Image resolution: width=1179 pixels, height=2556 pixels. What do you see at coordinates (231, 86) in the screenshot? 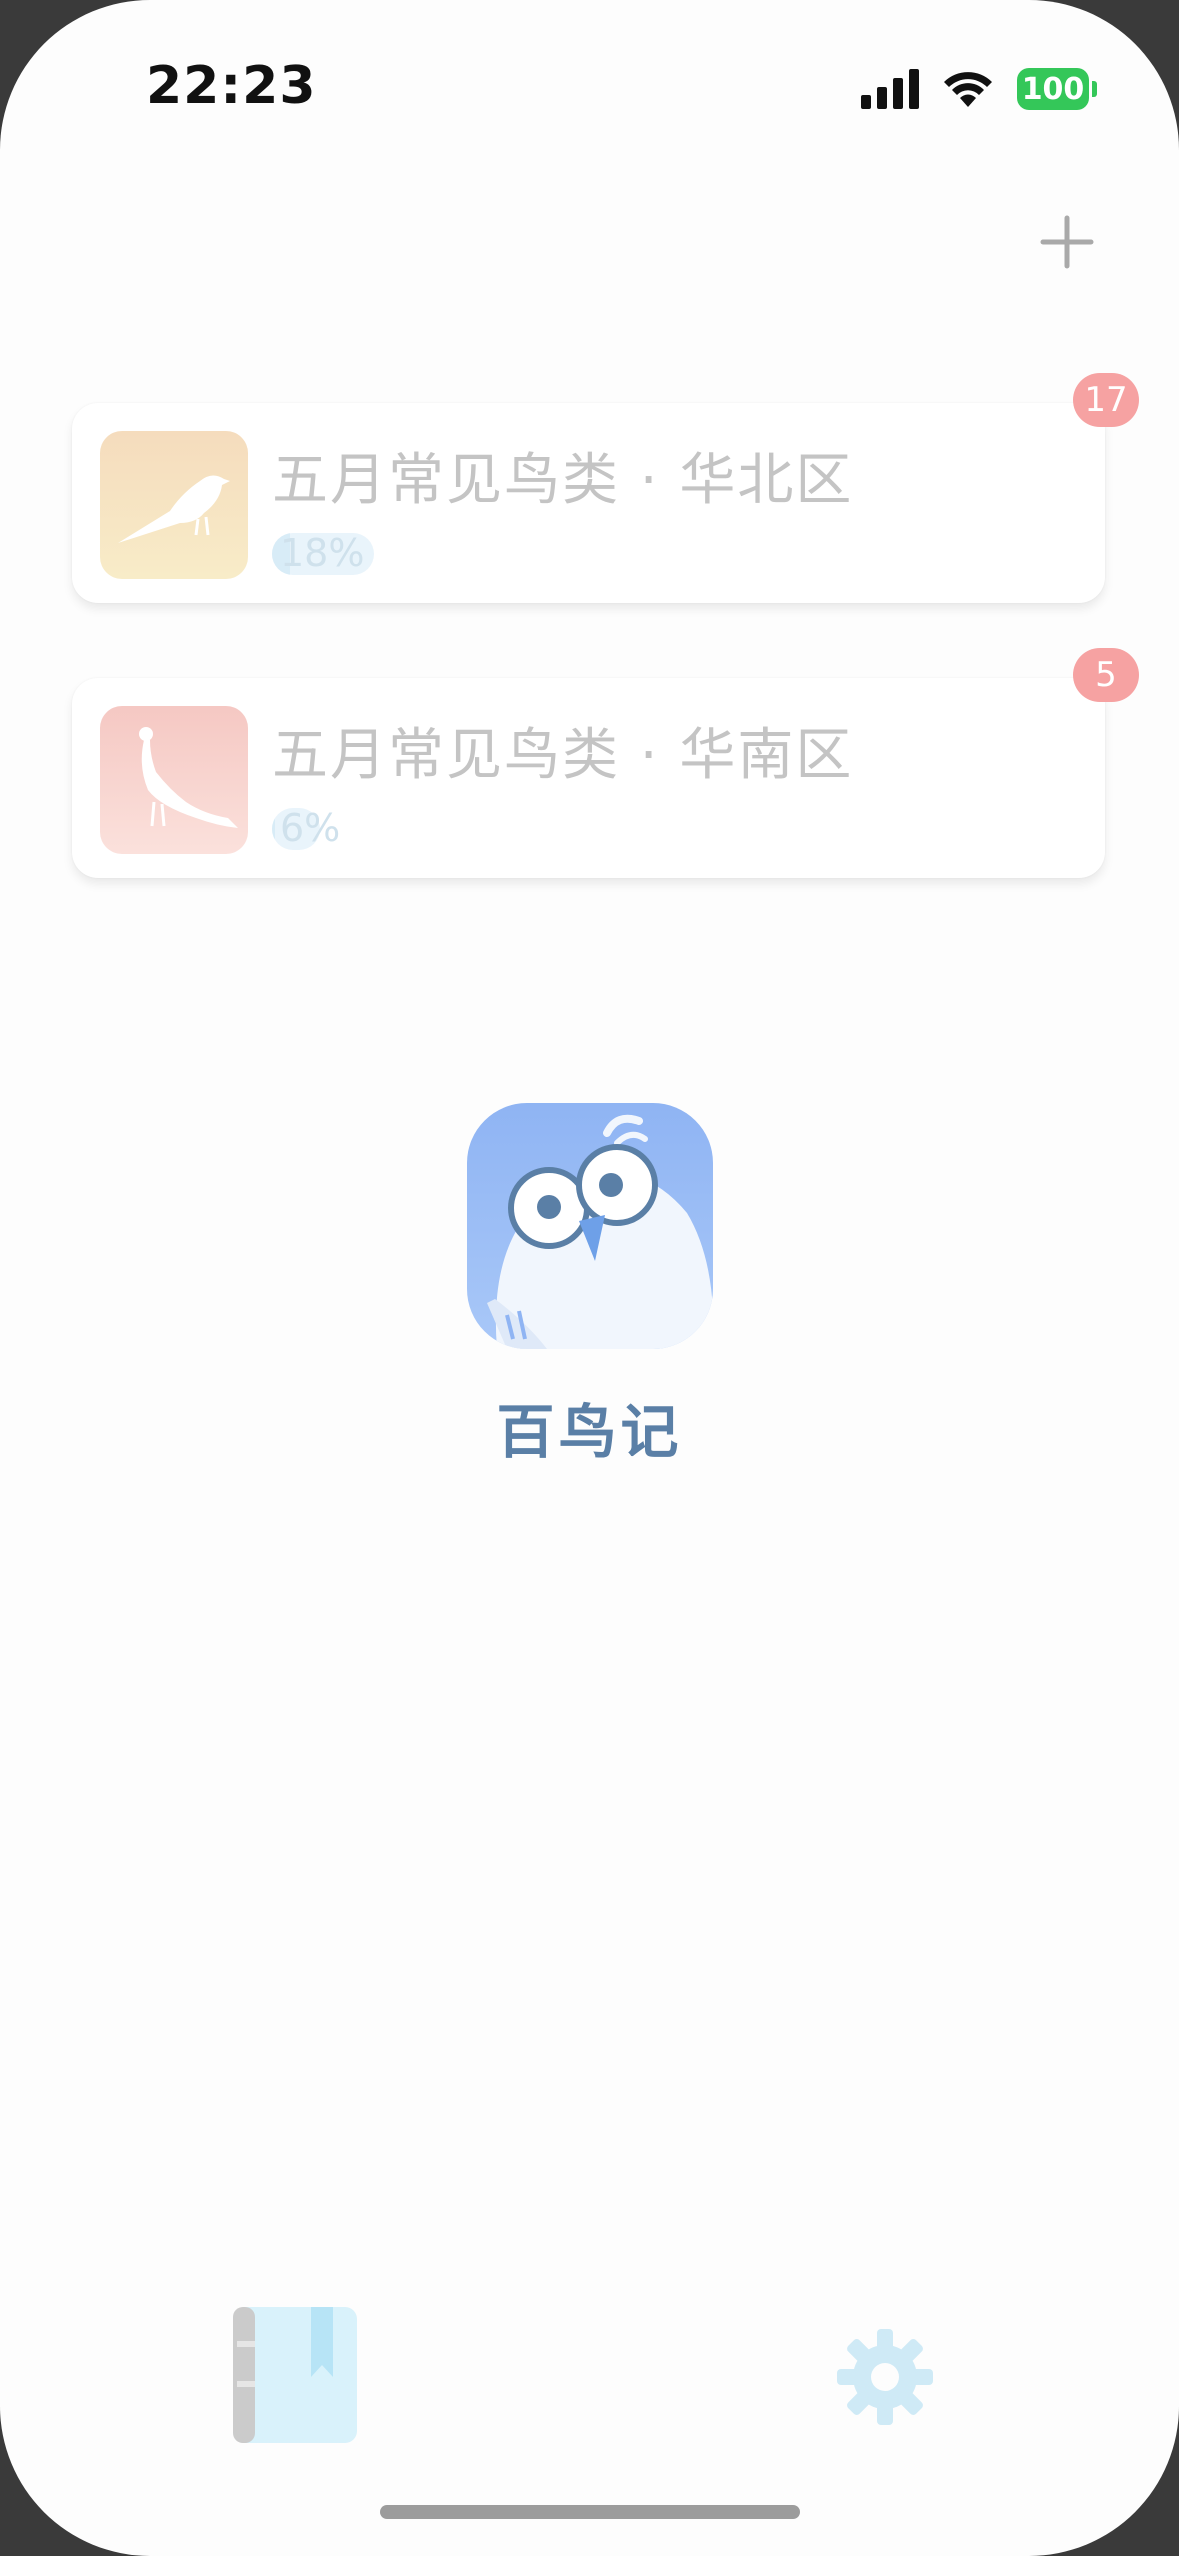
I see `status-time: 22:23` at bounding box center [231, 86].